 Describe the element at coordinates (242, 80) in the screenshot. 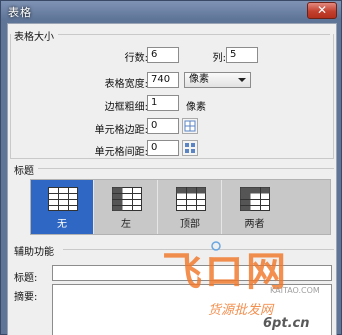

I see `chevron-down-icon` at that location.